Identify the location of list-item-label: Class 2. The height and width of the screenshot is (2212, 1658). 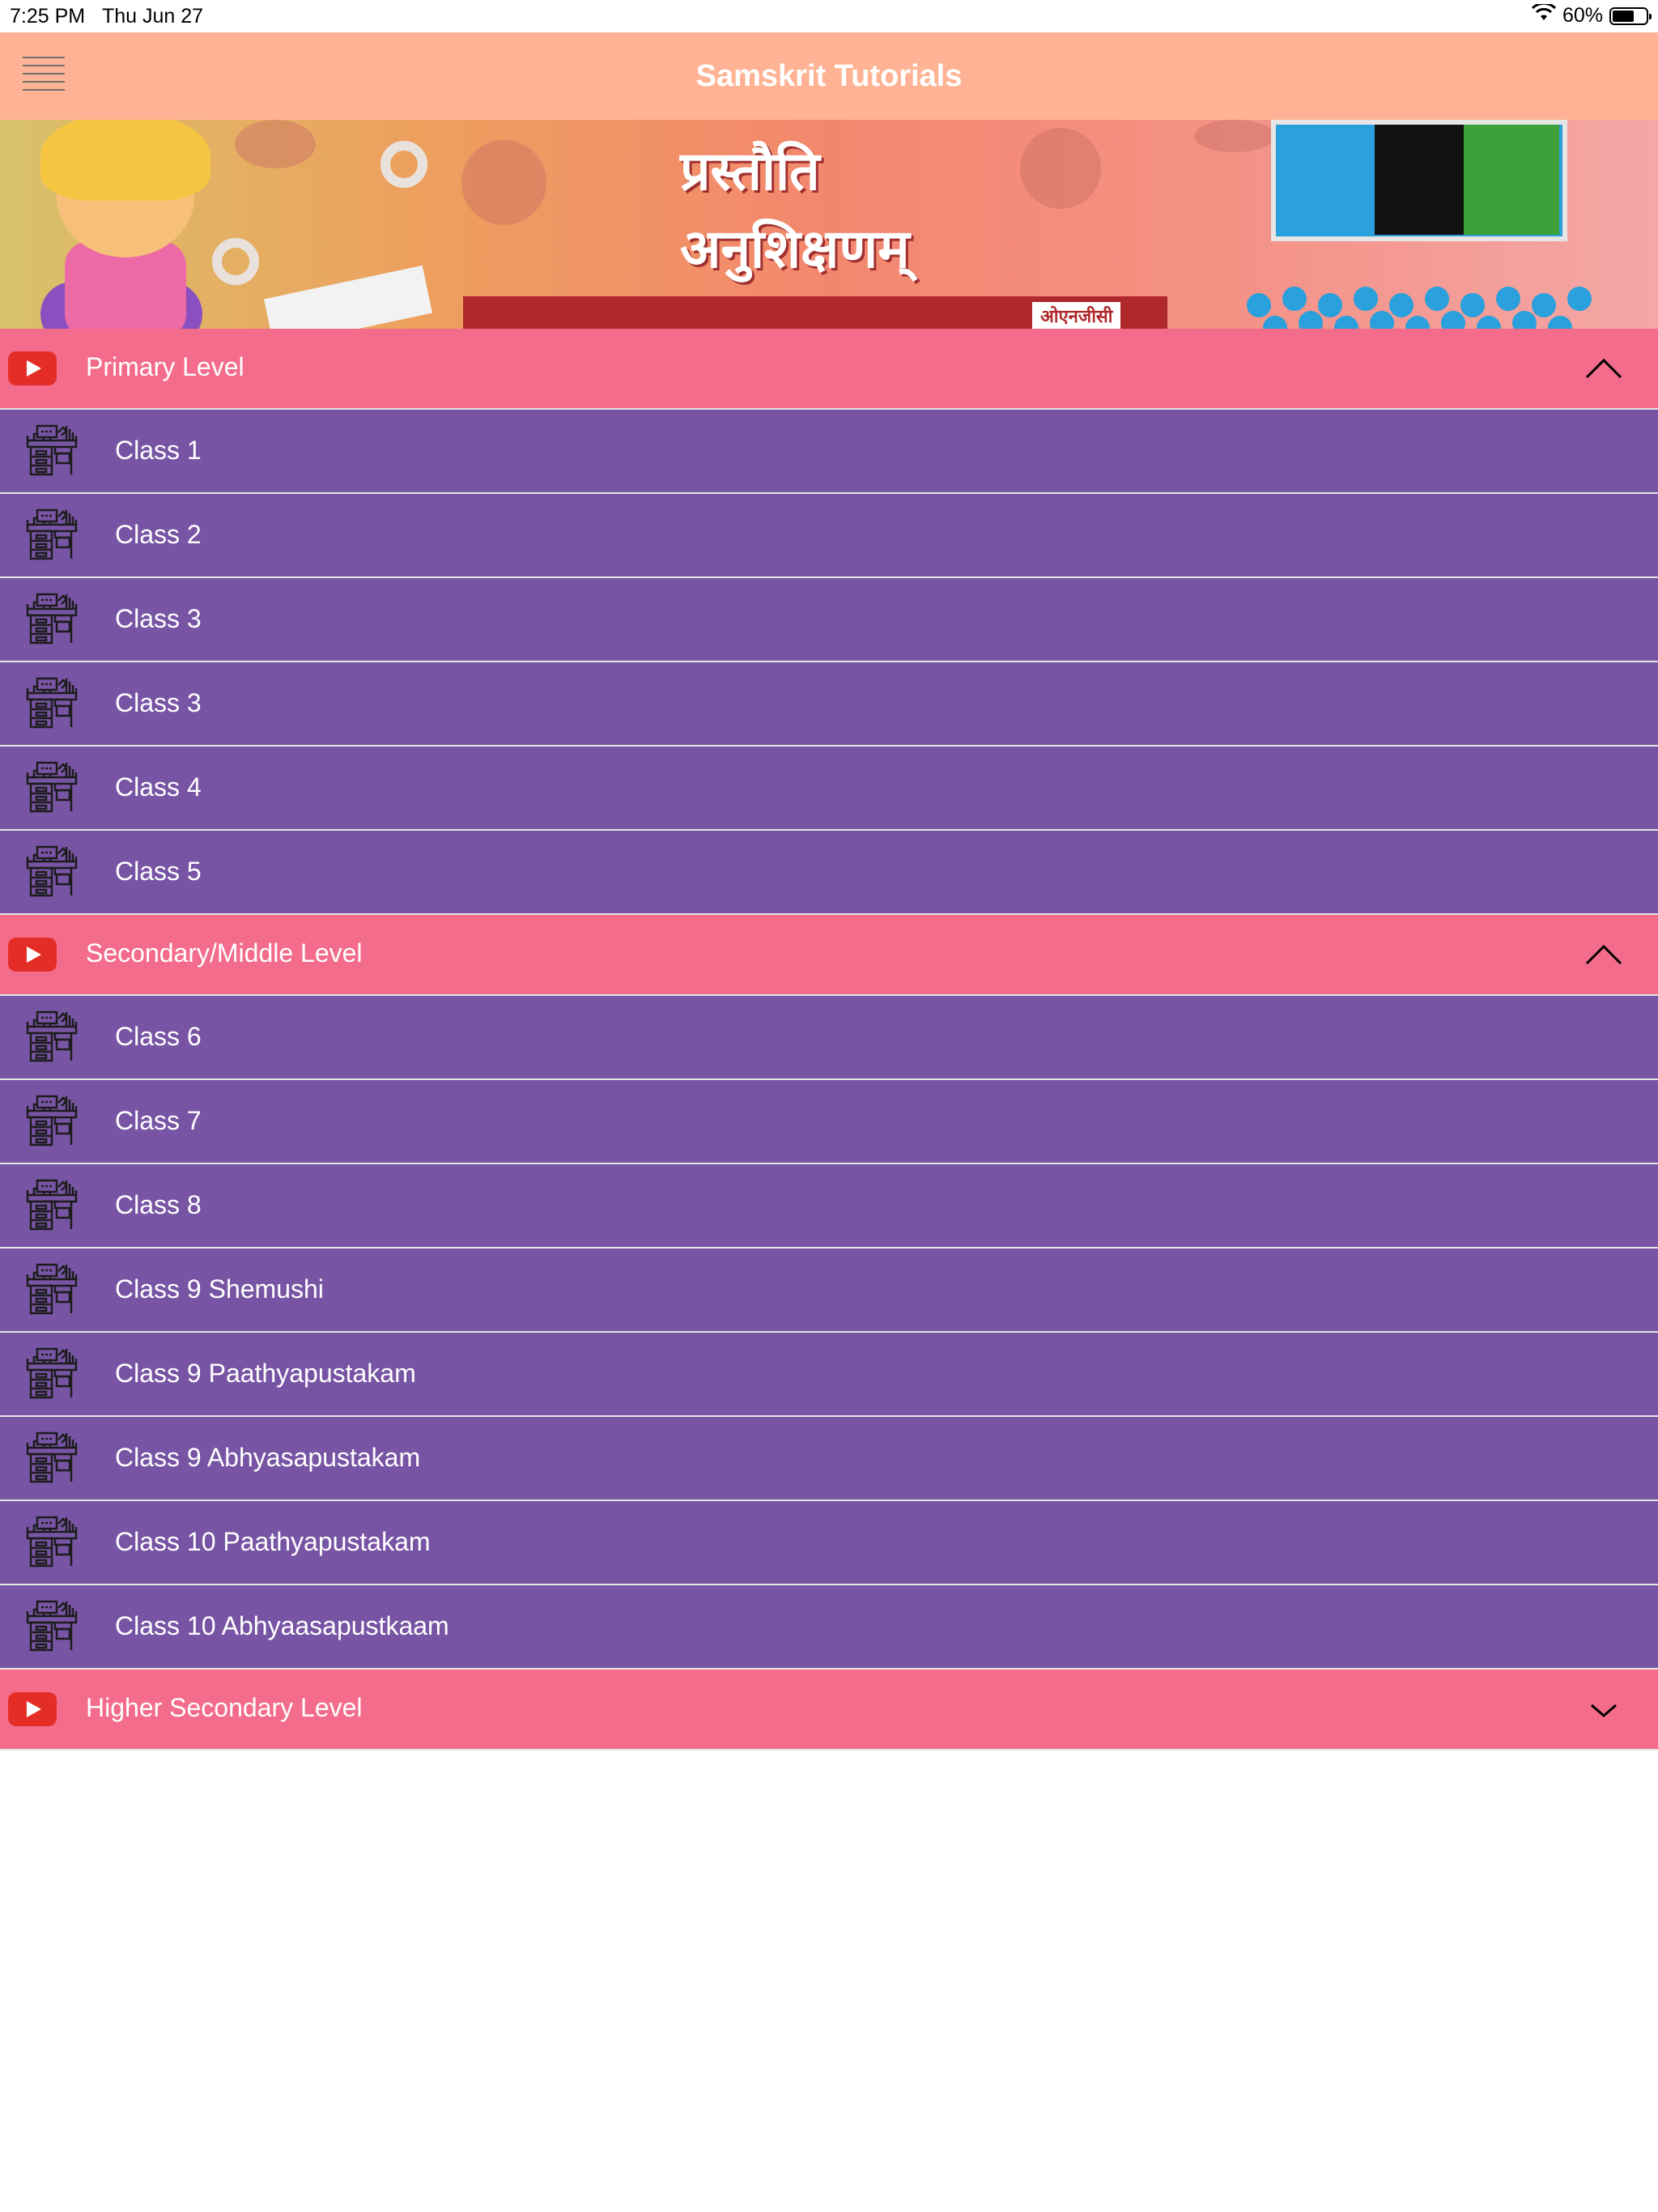
(158, 535).